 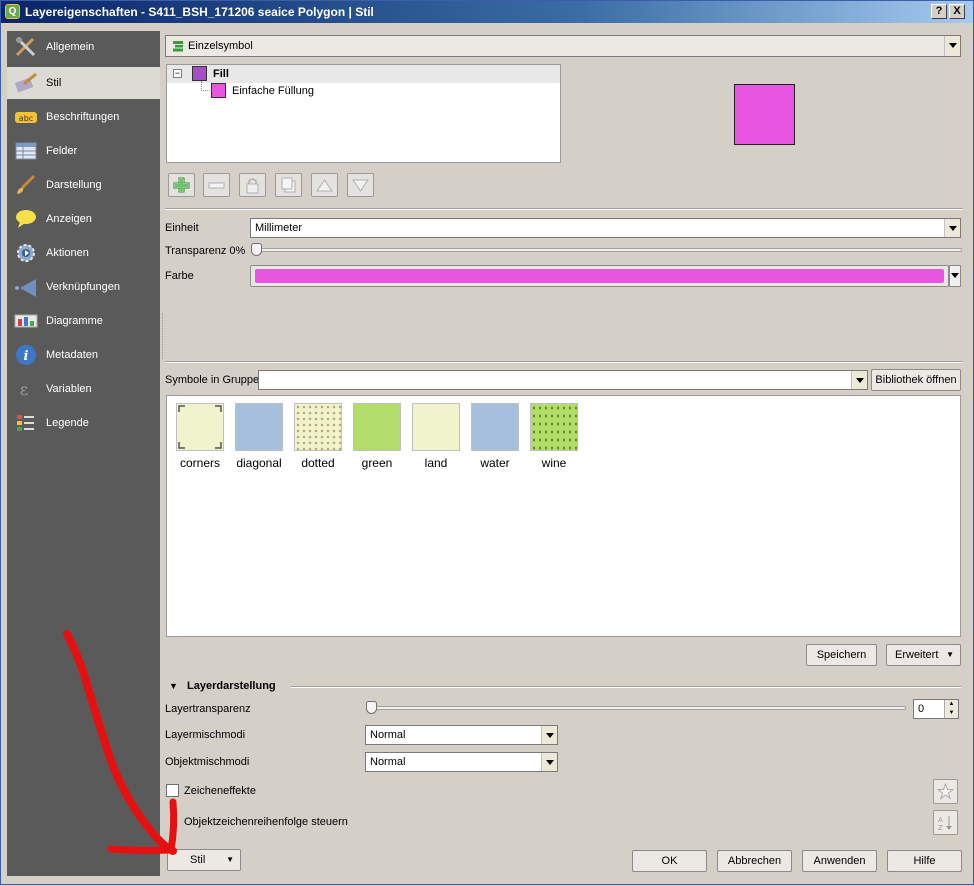 What do you see at coordinates (259, 427) in the screenshot?
I see `symbol-diagonal` at bounding box center [259, 427].